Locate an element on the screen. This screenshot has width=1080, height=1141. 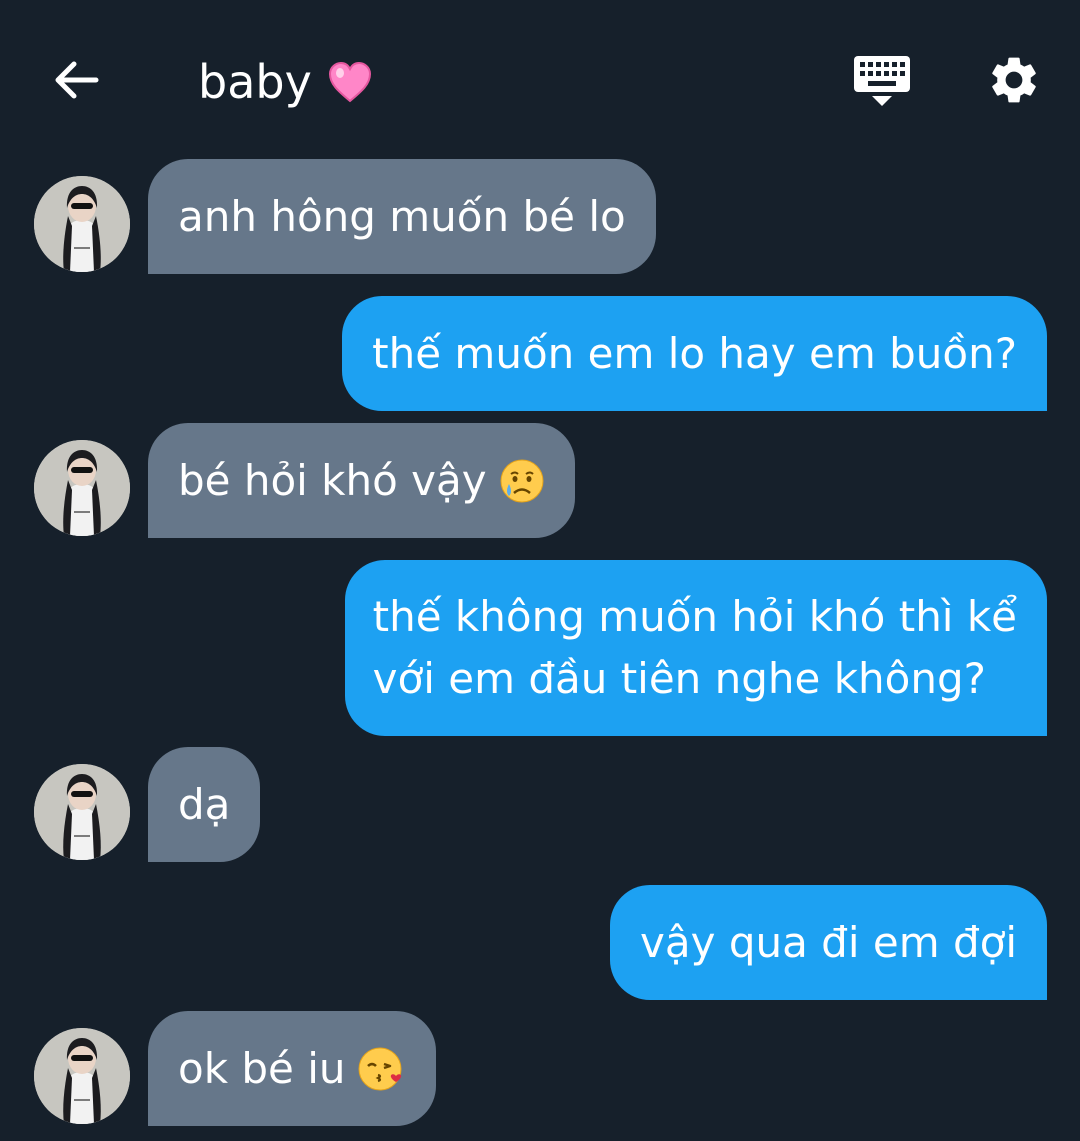
outgoing-message-bubble: vậy qua đi em đợi is located at coordinates (828, 942).